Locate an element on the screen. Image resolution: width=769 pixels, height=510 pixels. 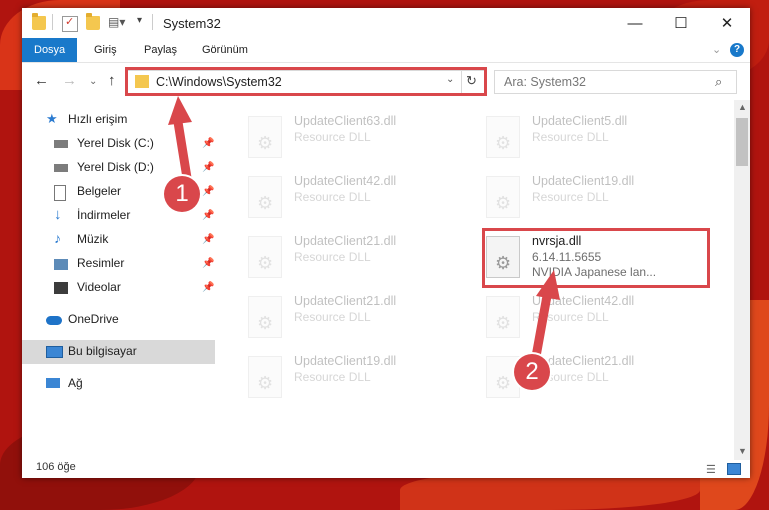
arrow-1-line is located at coordinates (183, 153).